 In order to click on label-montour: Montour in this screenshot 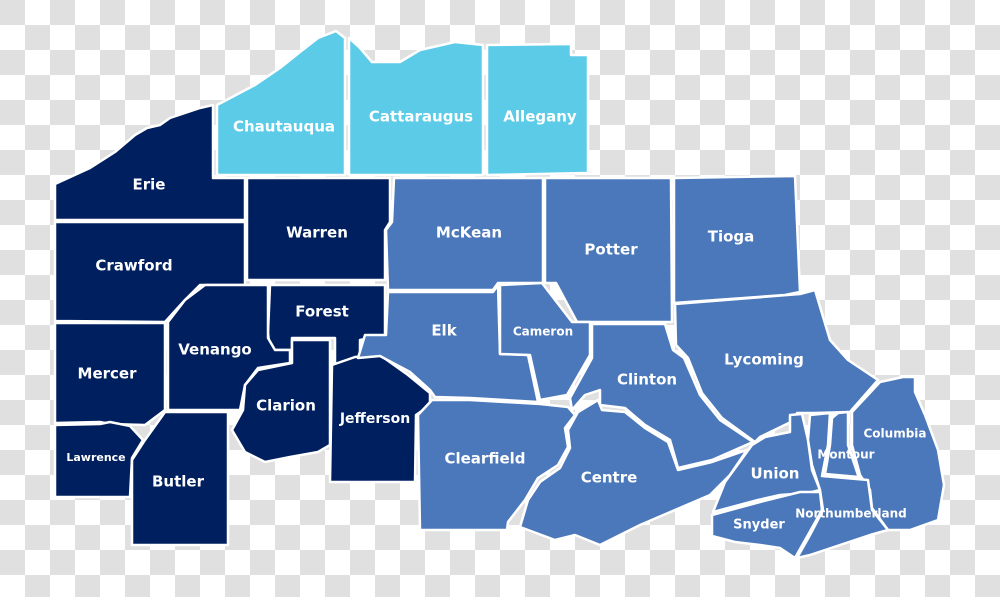, I will do `click(845, 455)`.